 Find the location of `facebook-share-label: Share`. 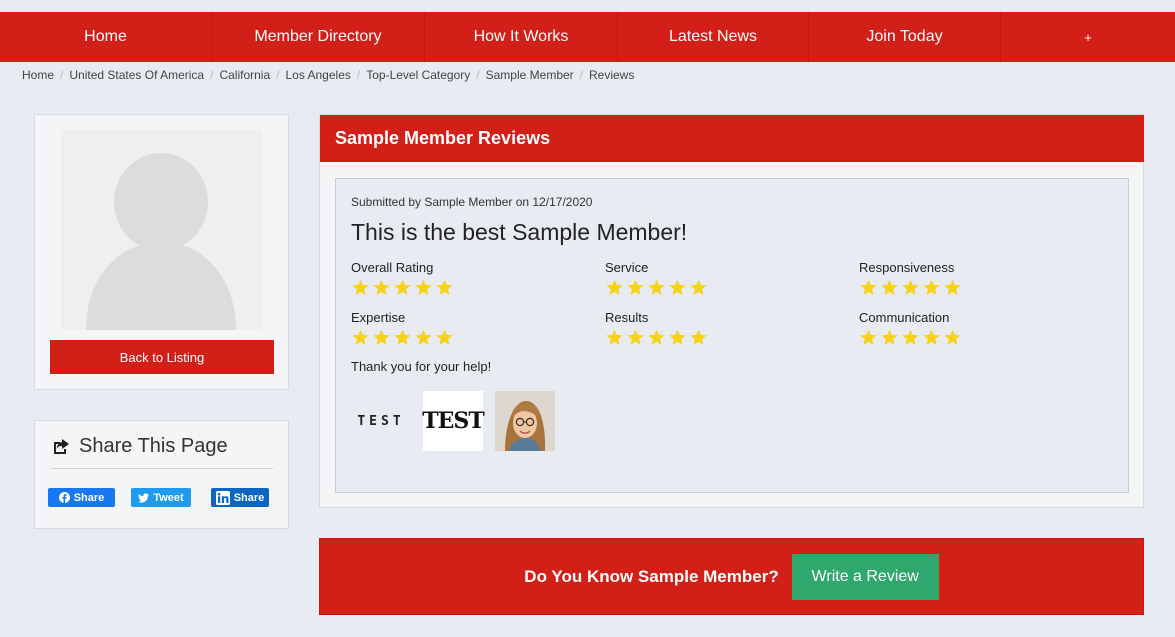

facebook-share-label: Share is located at coordinates (89, 497).